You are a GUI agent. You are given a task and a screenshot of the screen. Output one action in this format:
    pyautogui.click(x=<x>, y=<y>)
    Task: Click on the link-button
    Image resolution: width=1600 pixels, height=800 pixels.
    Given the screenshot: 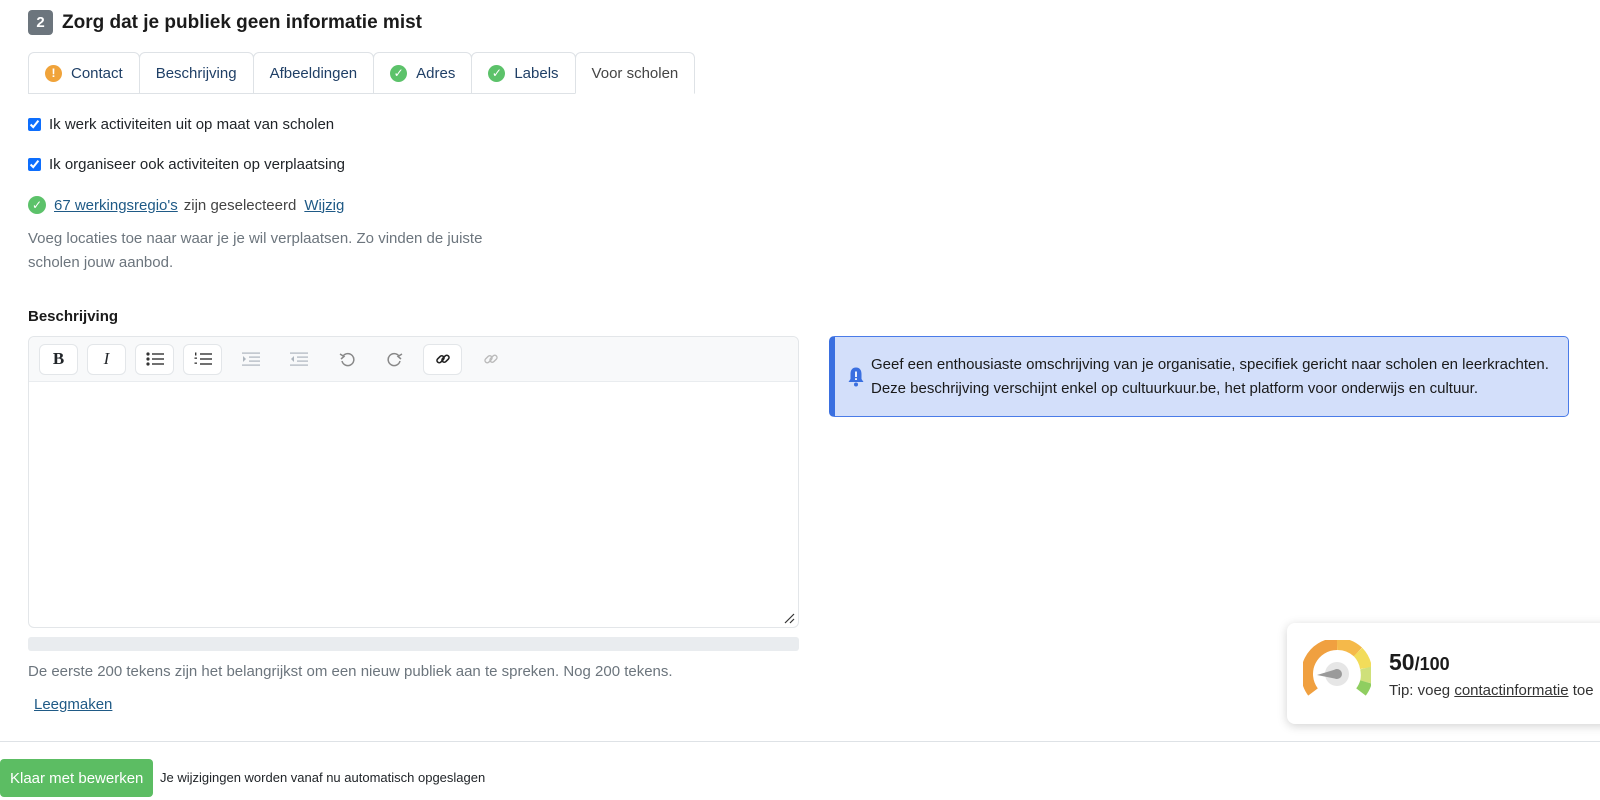 What is the action you would take?
    pyautogui.click(x=442, y=359)
    